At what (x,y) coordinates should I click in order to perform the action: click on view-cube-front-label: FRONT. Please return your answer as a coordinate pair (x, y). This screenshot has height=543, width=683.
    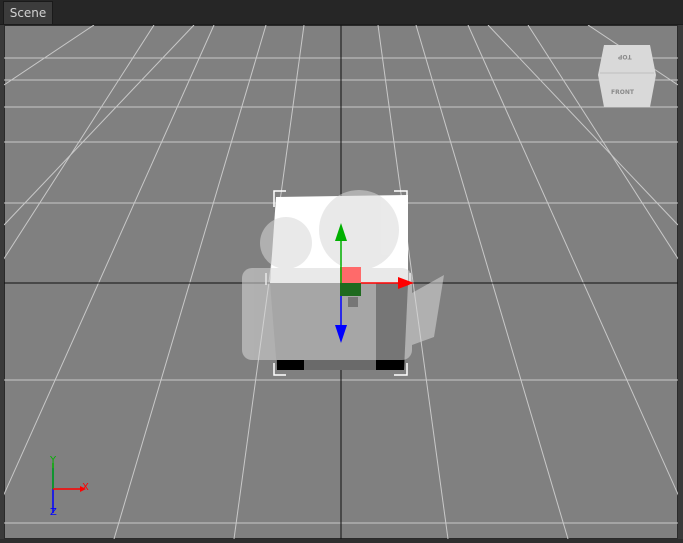
    Looking at the image, I should click on (622, 92).